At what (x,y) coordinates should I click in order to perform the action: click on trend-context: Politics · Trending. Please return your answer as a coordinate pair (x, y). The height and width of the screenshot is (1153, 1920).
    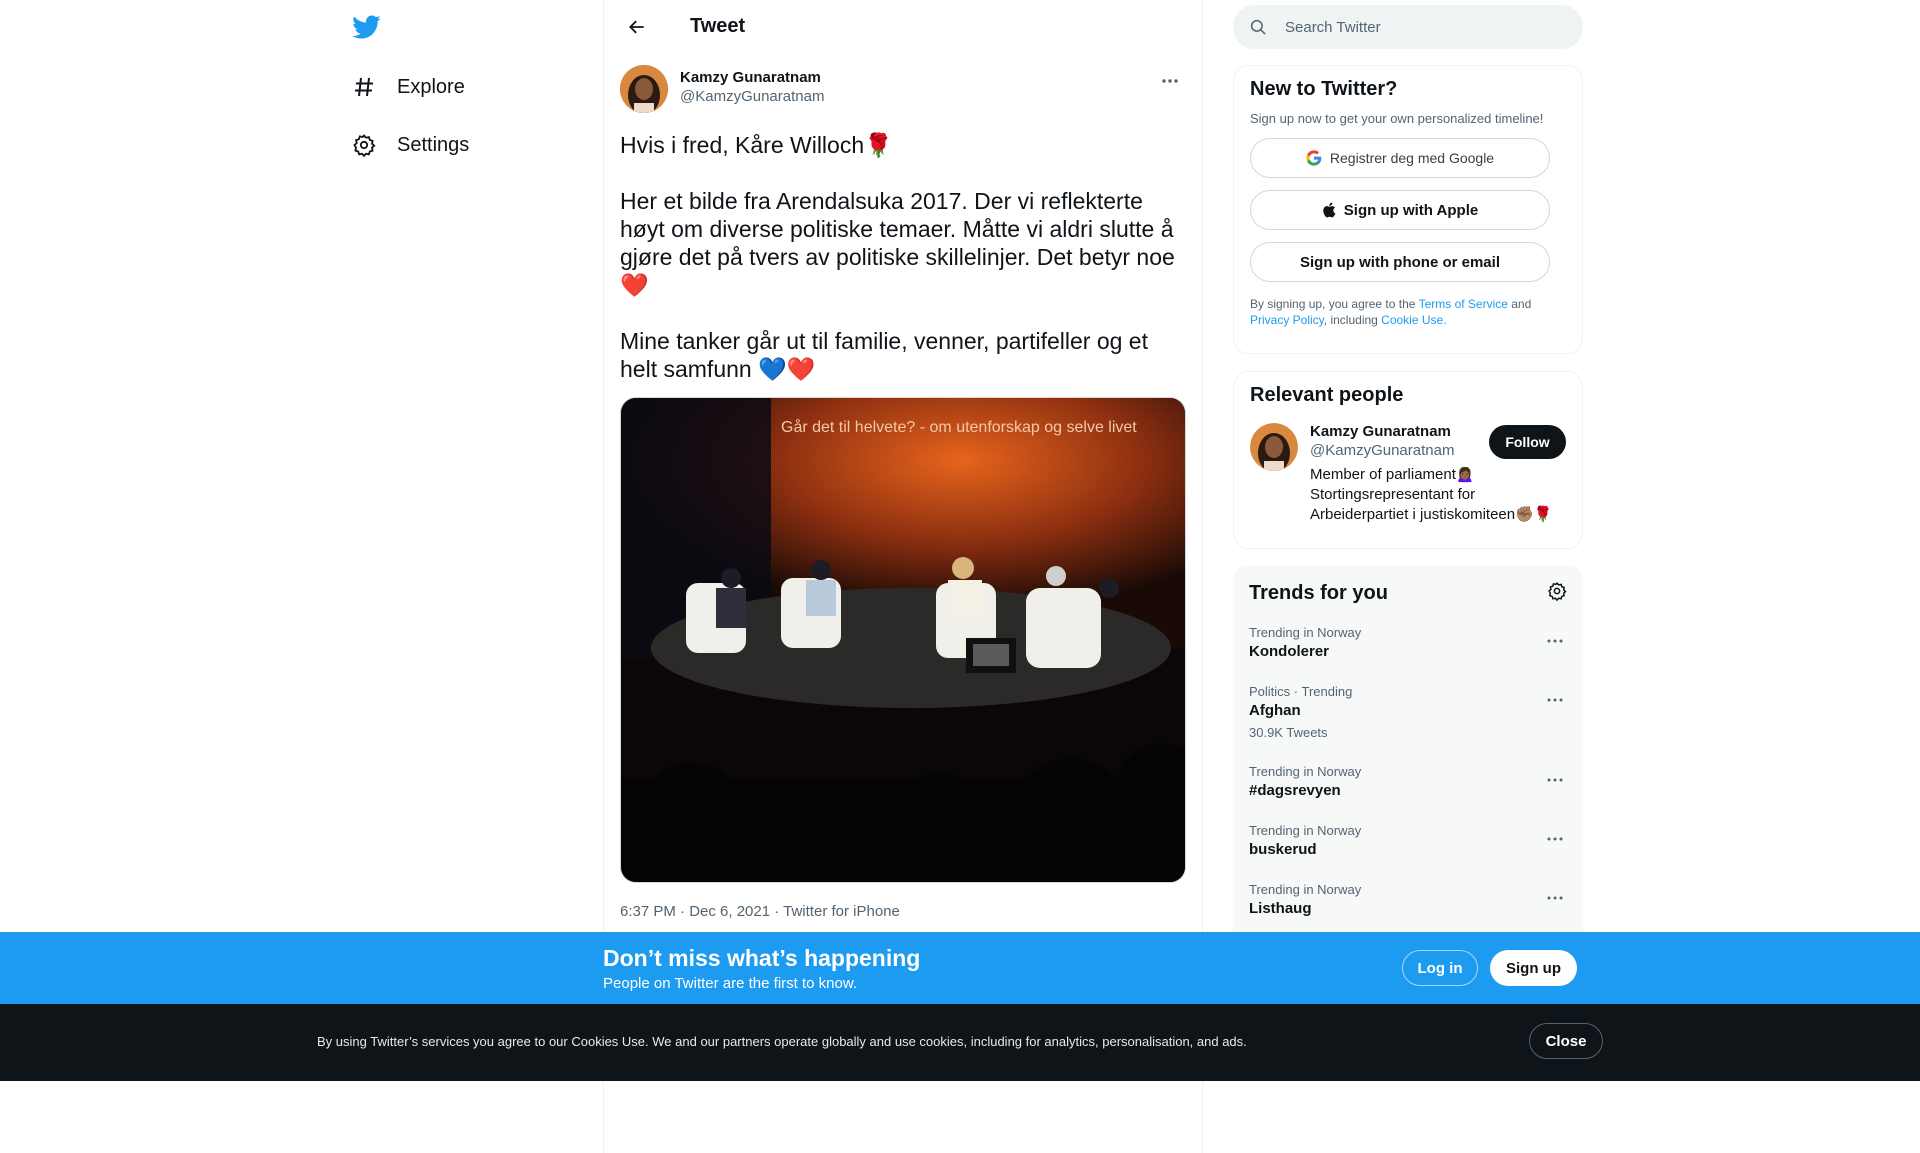
    Looking at the image, I should click on (1301, 691).